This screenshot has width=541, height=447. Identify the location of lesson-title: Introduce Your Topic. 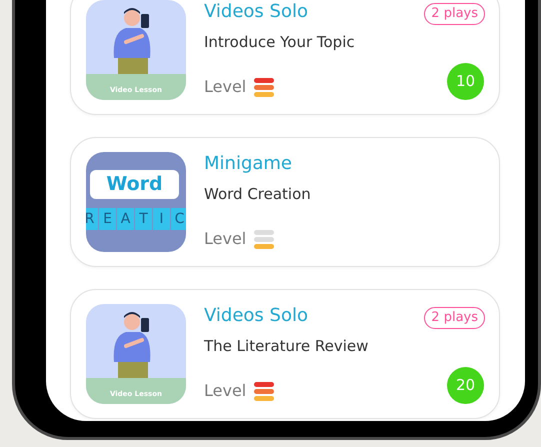
(279, 42).